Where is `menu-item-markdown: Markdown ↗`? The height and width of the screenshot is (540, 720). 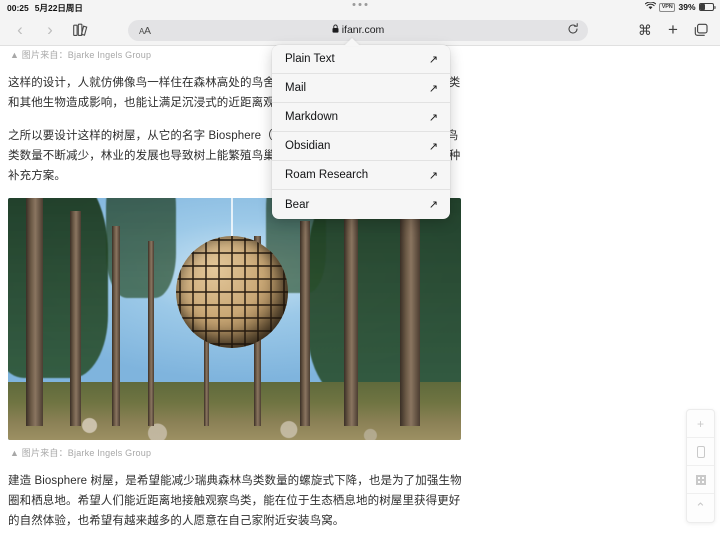 menu-item-markdown: Markdown ↗ is located at coordinates (361, 117).